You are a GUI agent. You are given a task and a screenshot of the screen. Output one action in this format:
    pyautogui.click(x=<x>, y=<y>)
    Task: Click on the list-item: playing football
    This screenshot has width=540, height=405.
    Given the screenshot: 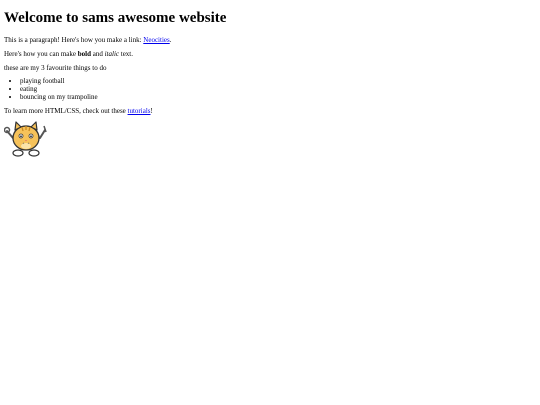 What is the action you would take?
    pyautogui.click(x=278, y=81)
    